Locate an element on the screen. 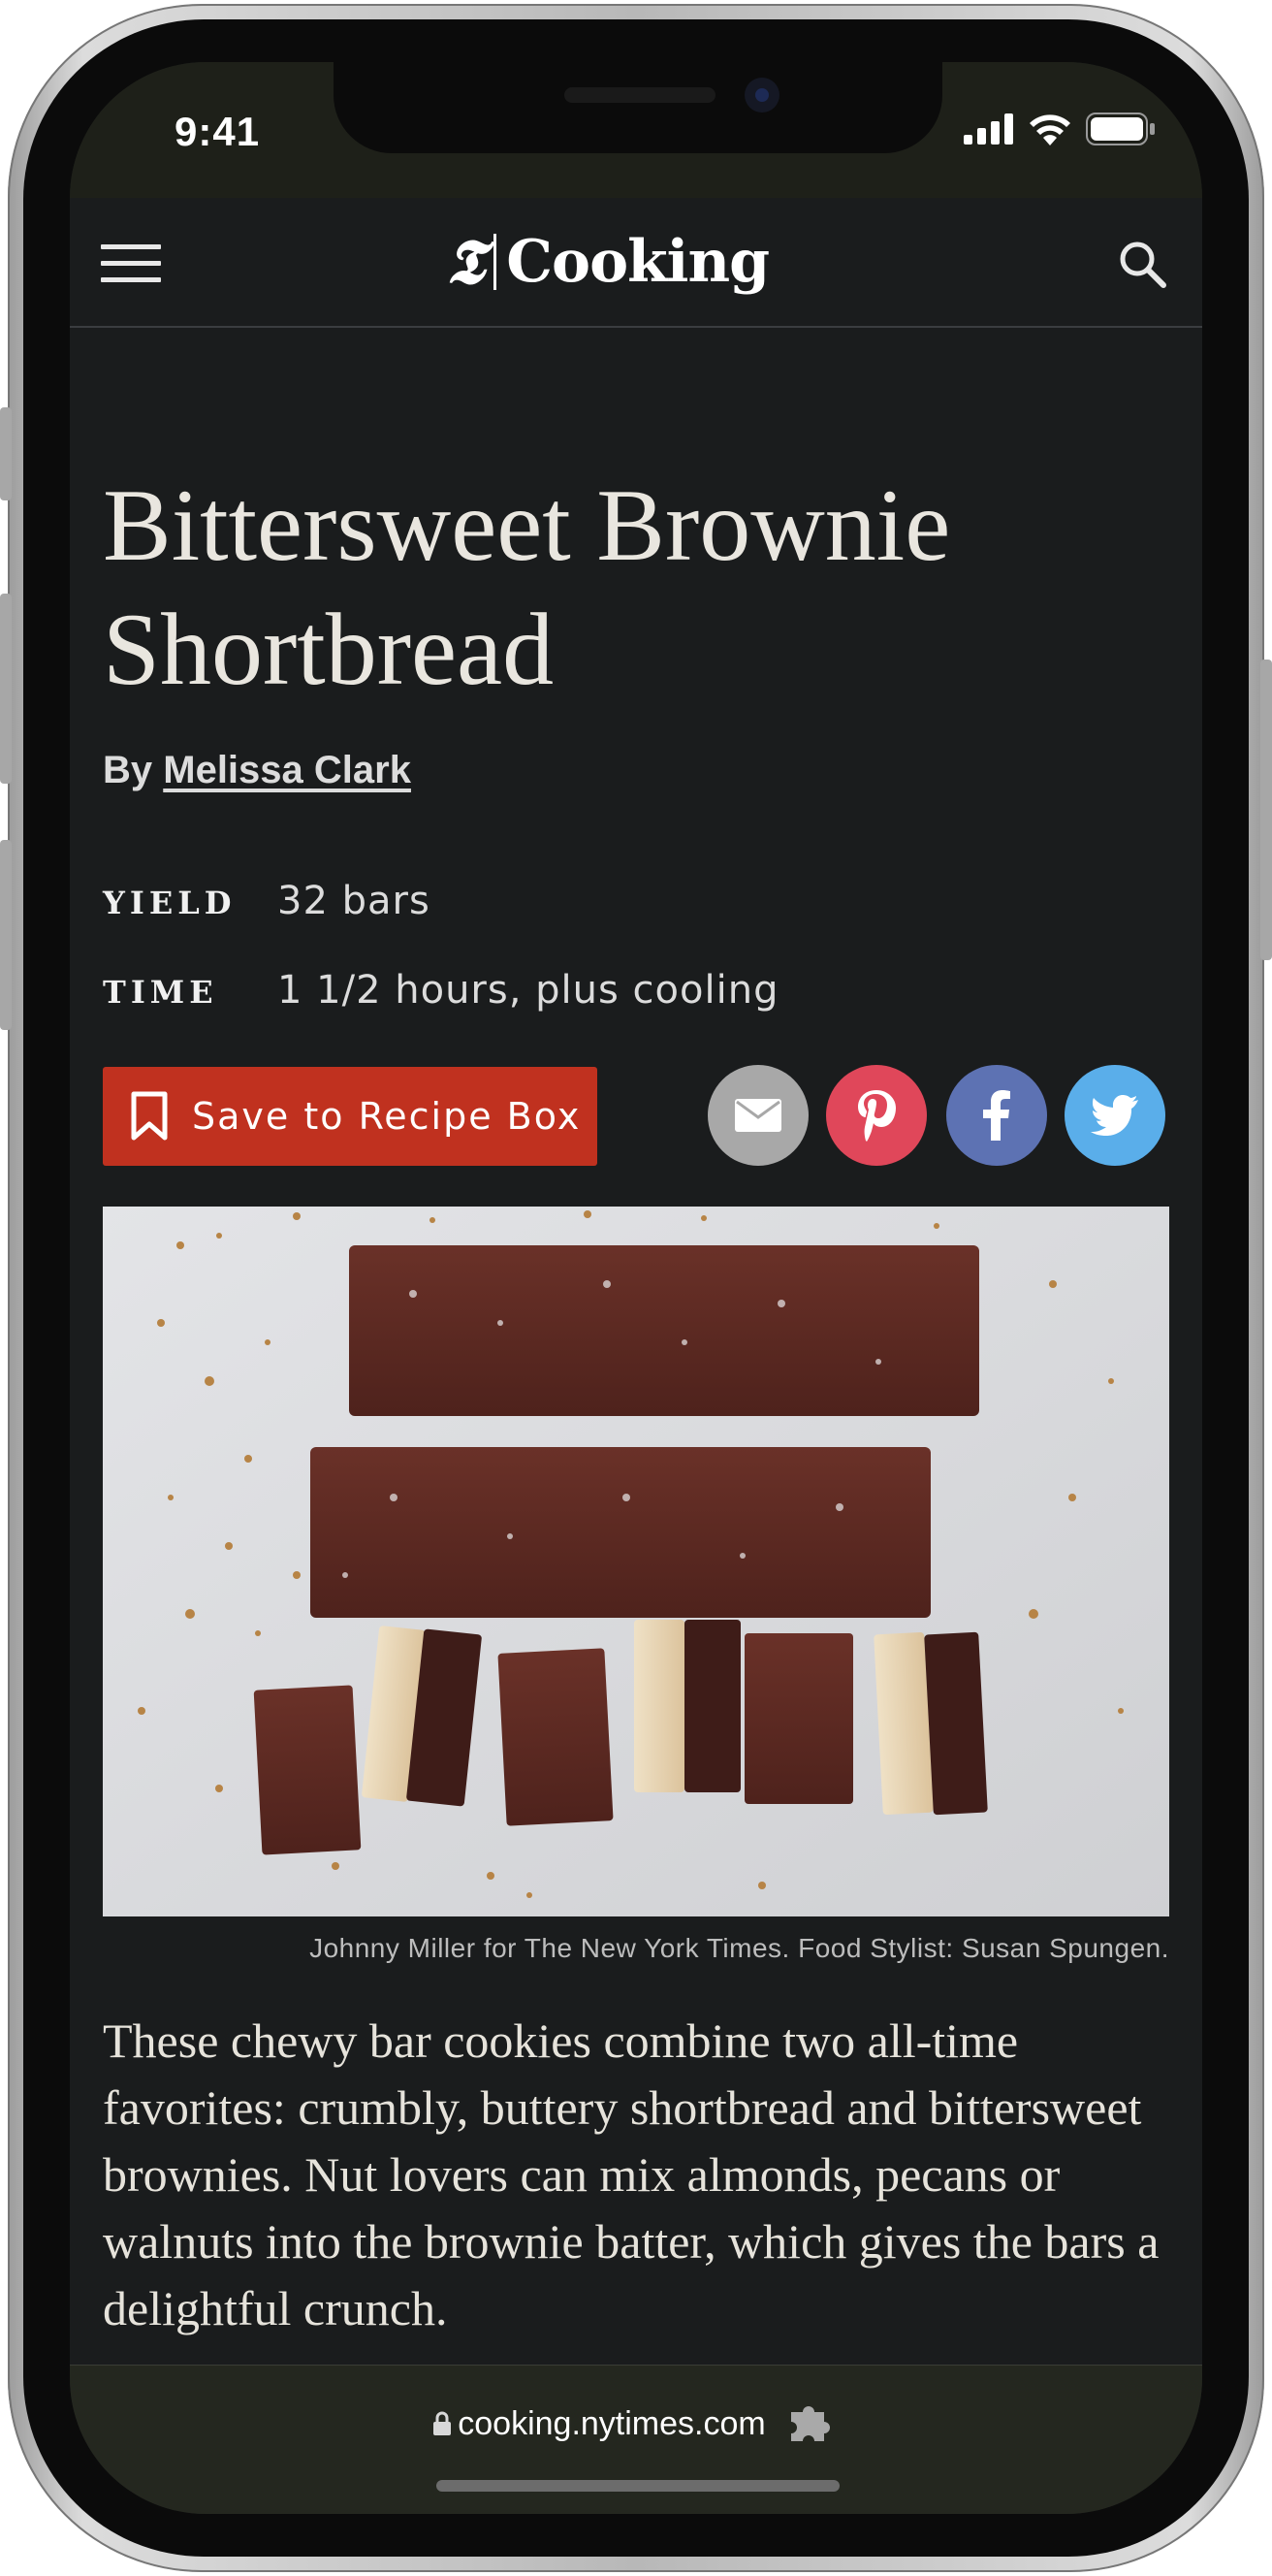 This screenshot has height=2576, width=1272. notch is located at coordinates (638, 107).